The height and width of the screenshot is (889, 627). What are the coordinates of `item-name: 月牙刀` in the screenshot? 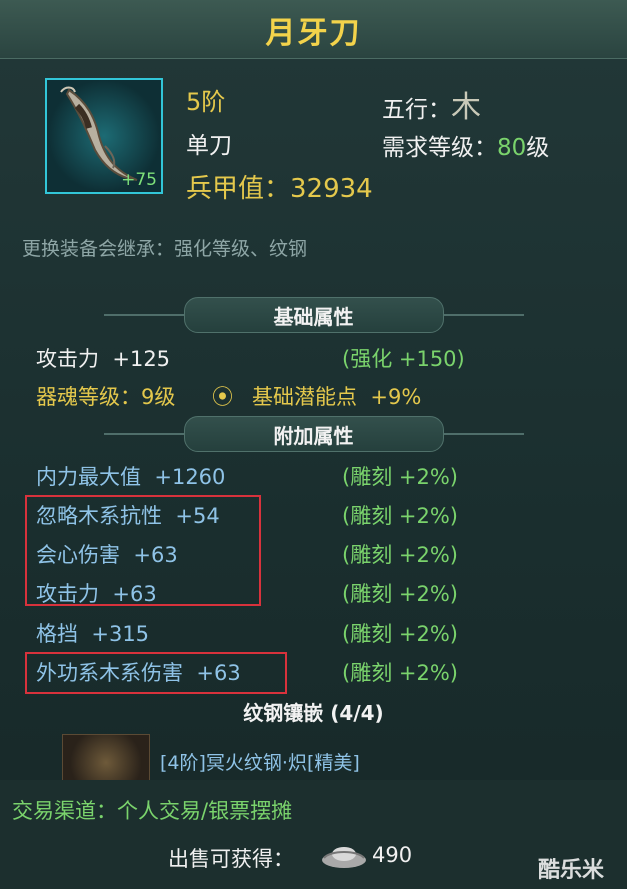 It's located at (313, 33).